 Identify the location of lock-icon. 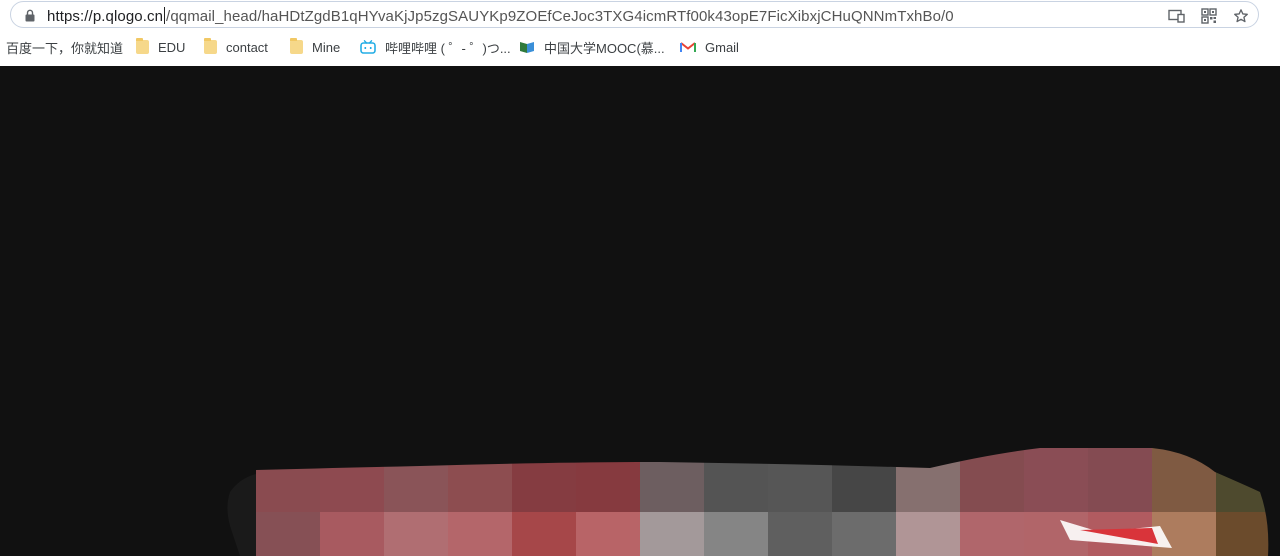
(30, 15).